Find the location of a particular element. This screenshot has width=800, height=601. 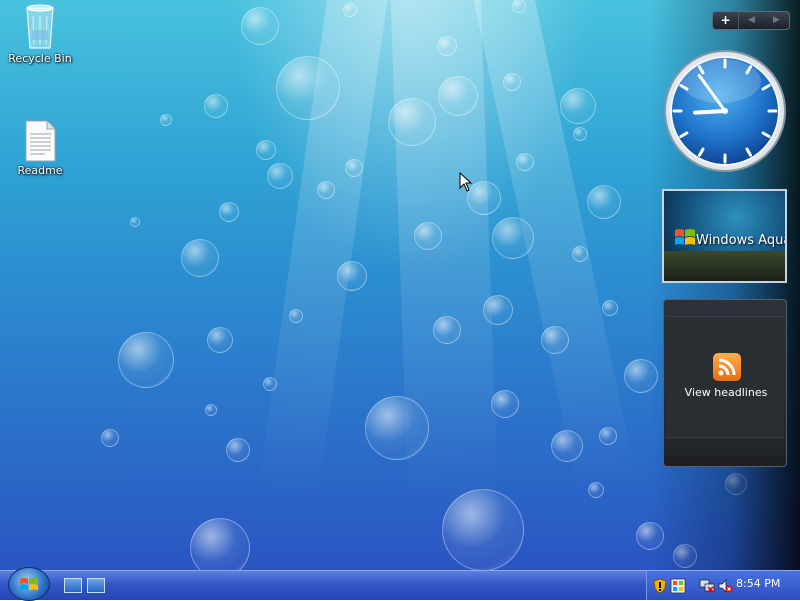

taskbar-clock: 8:54 PM is located at coordinates (758, 583).